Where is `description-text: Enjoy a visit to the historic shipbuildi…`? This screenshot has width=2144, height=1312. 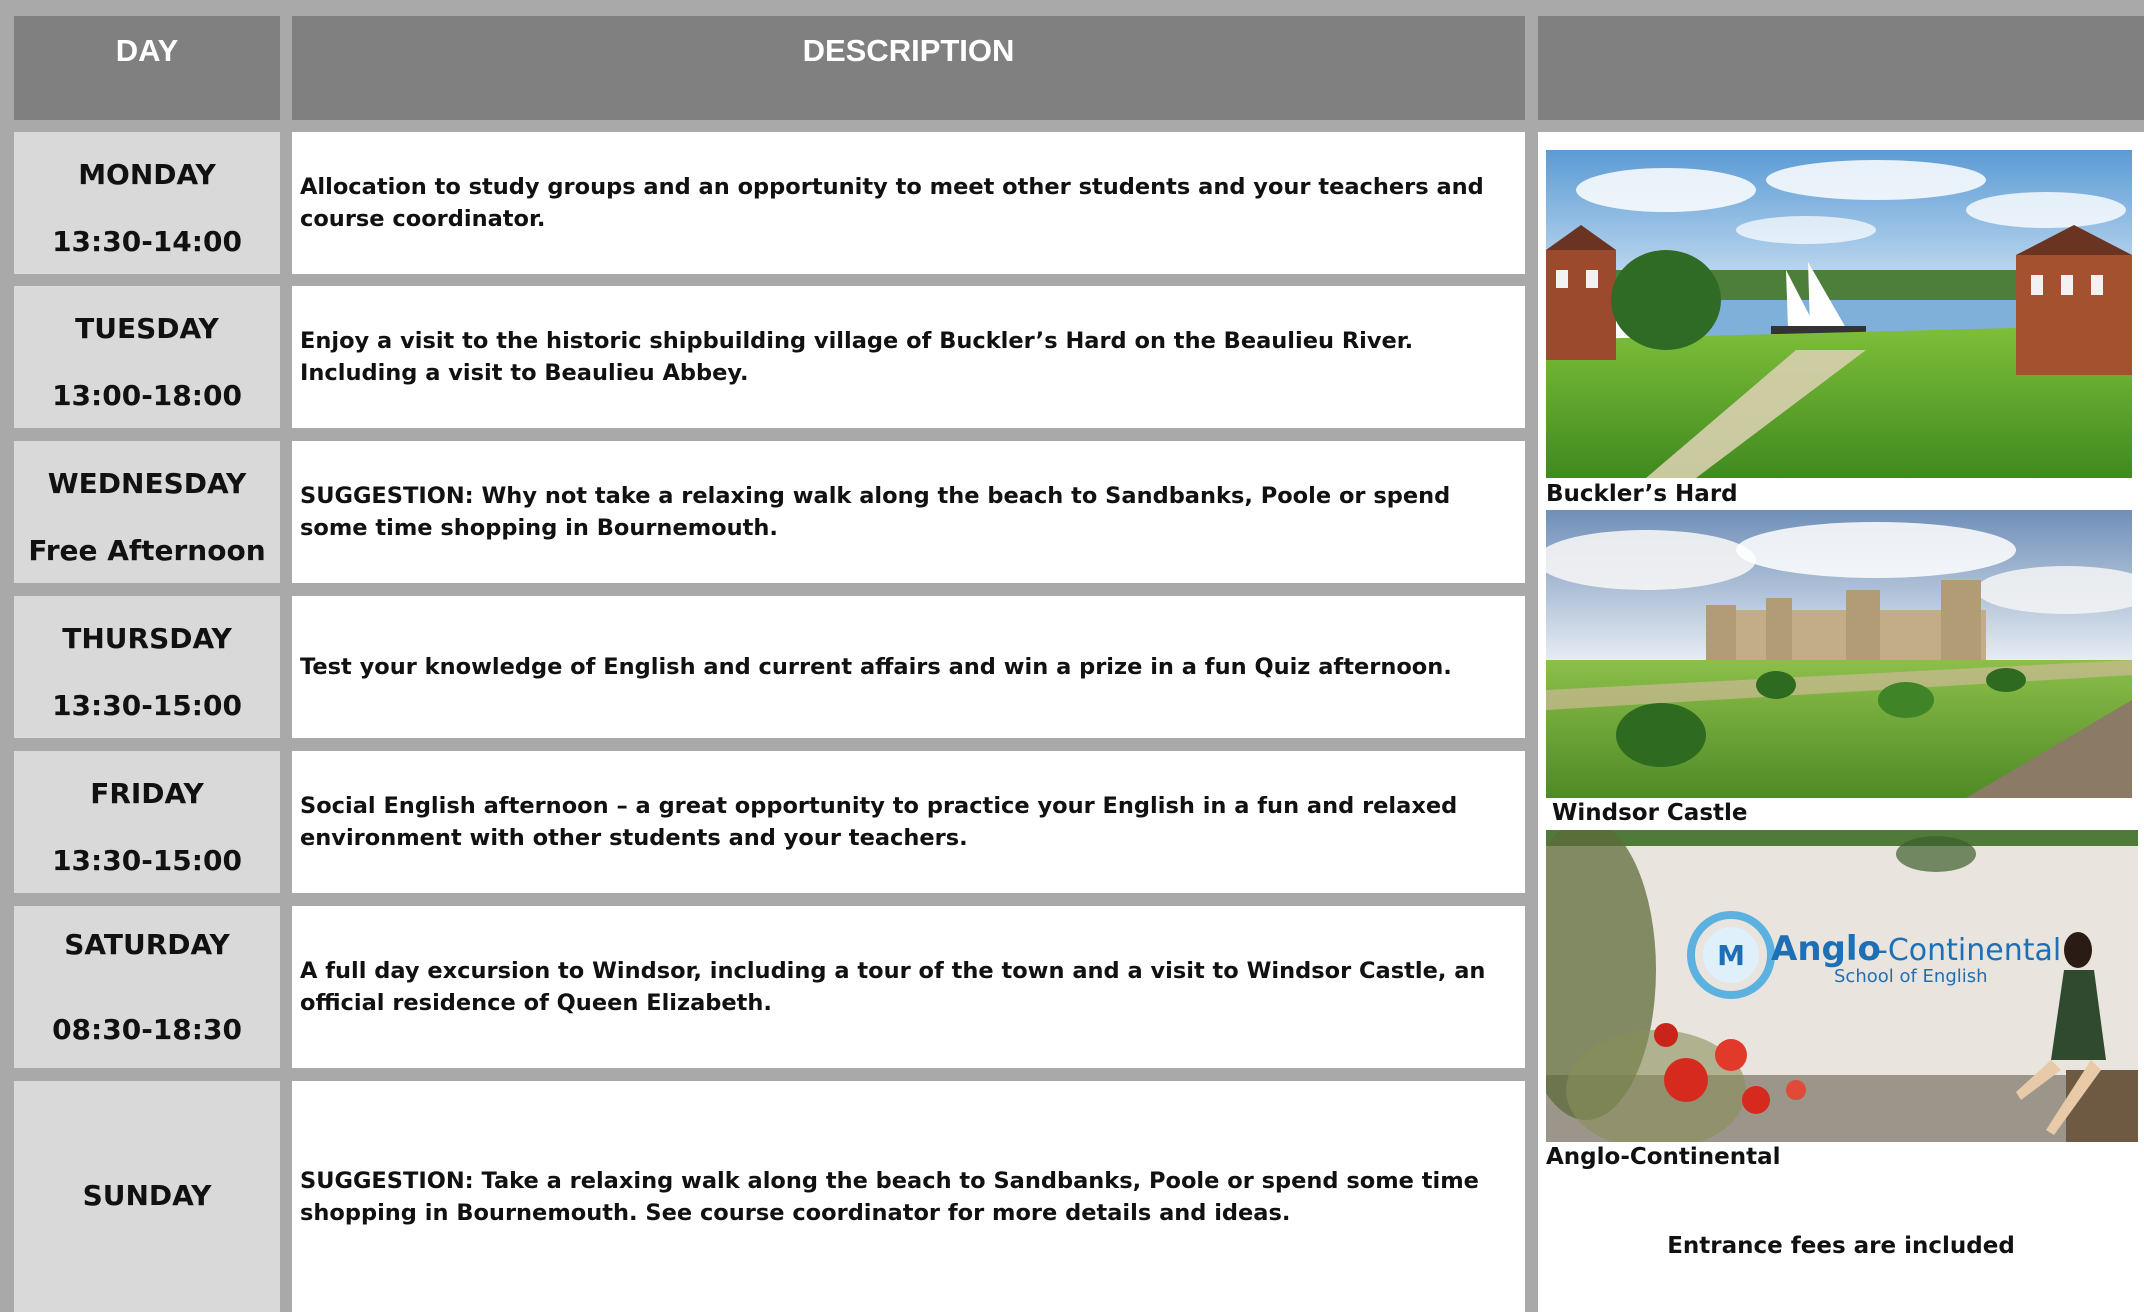
description-text: Enjoy a visit to the historic shipbuildi… is located at coordinates (857, 357).